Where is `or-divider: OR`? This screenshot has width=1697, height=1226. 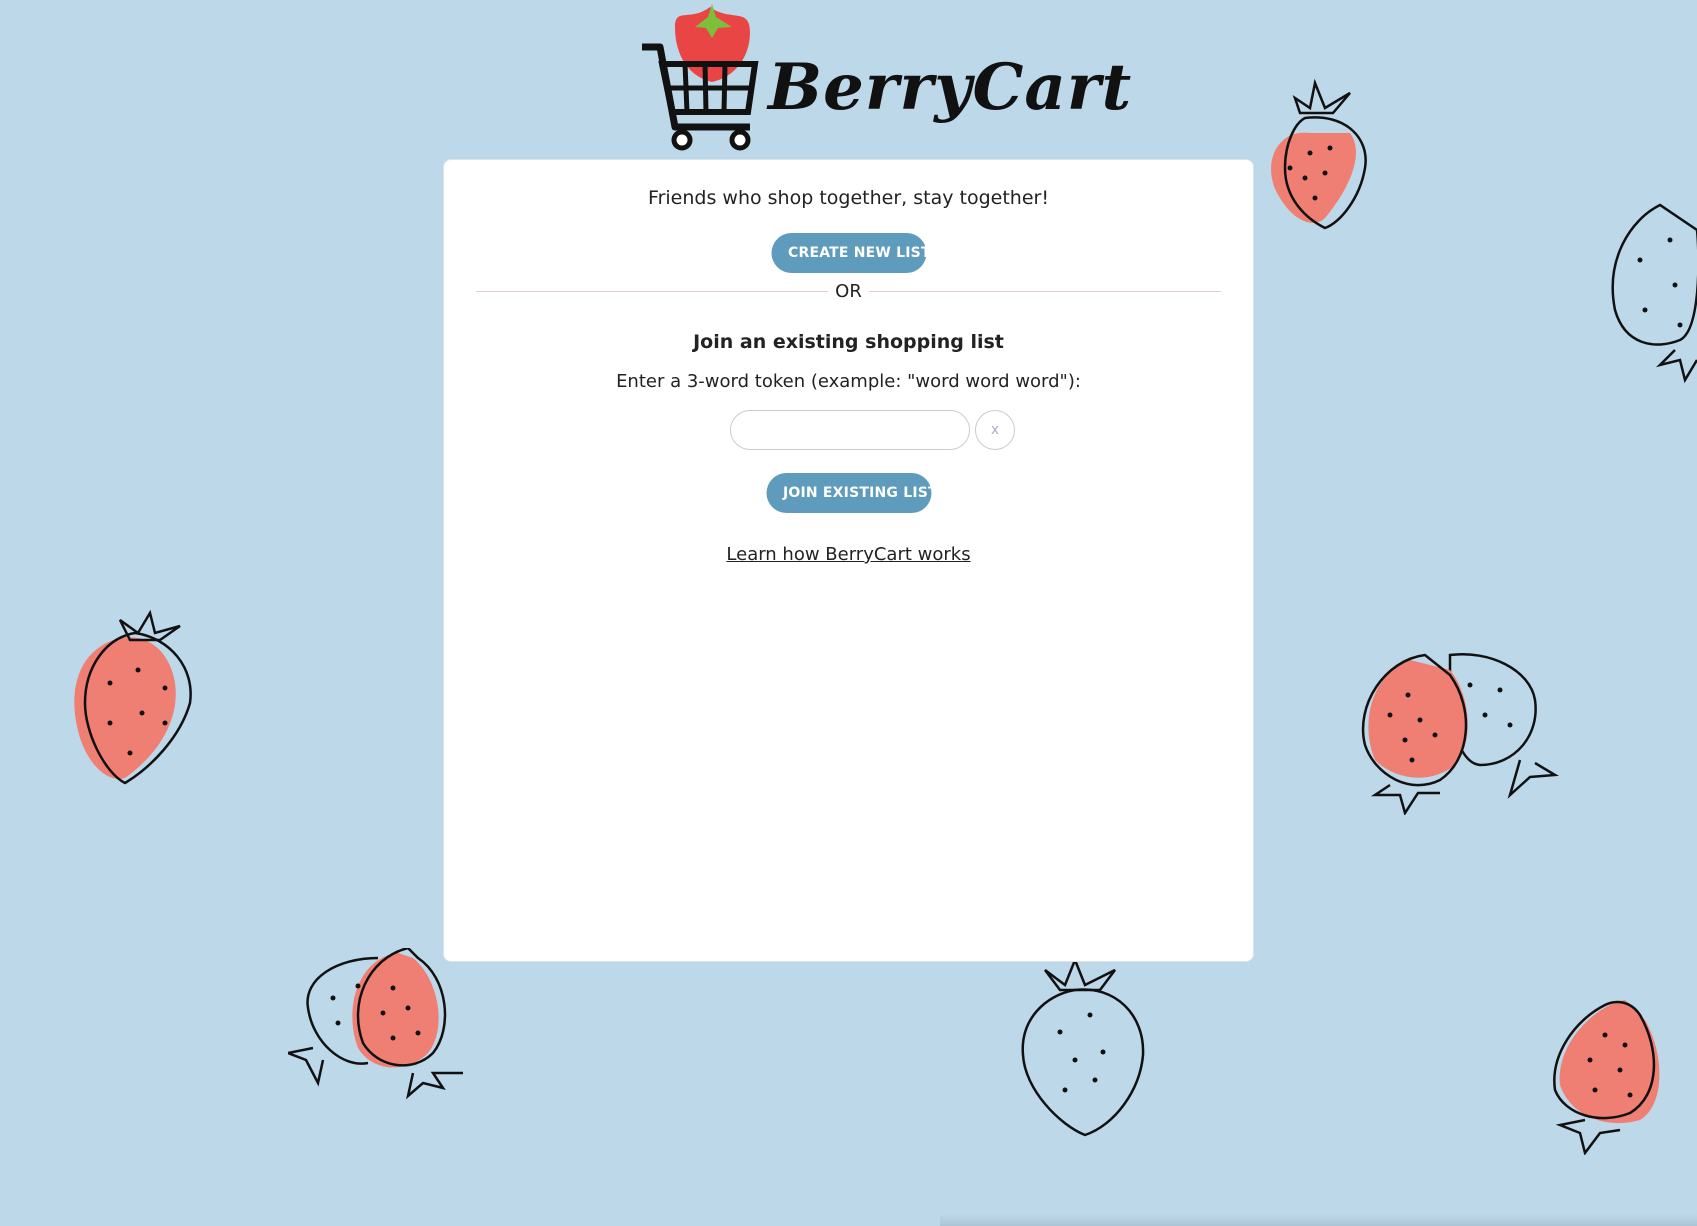 or-divider: OR is located at coordinates (848, 291).